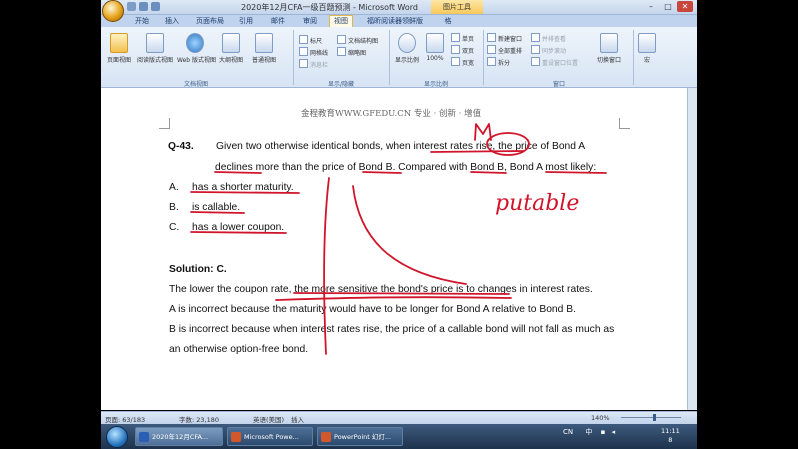  I want to click on close-button: ✕, so click(685, 6).